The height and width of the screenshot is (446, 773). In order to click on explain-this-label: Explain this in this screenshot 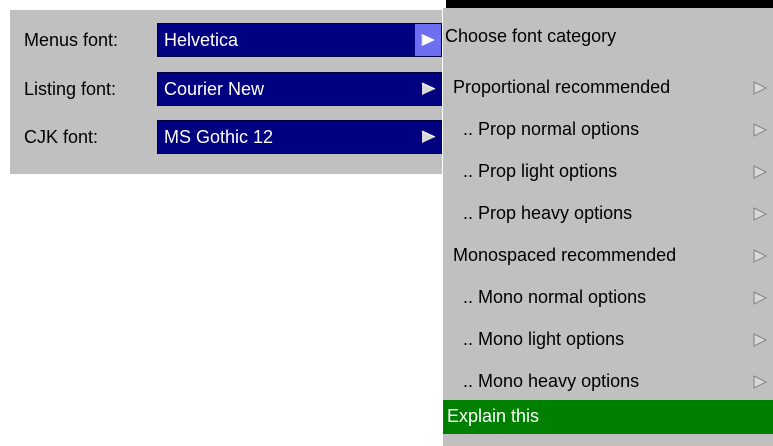, I will do `click(493, 416)`.